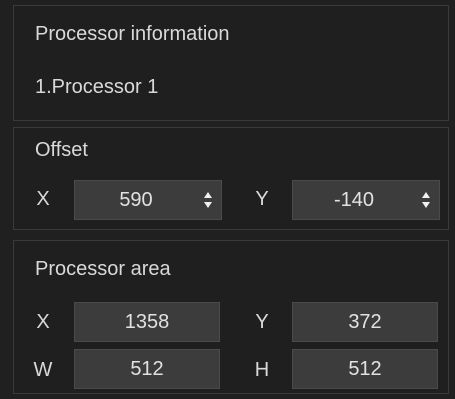  Describe the element at coordinates (354, 200) in the screenshot. I see `offset-y-value: -140` at that location.